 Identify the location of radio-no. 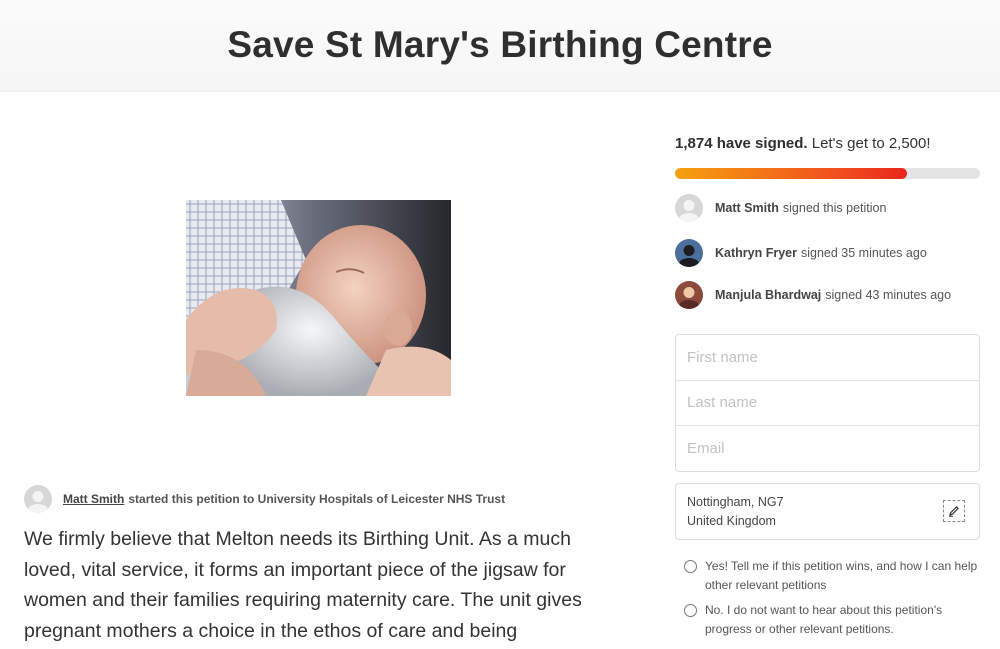
(690, 610).